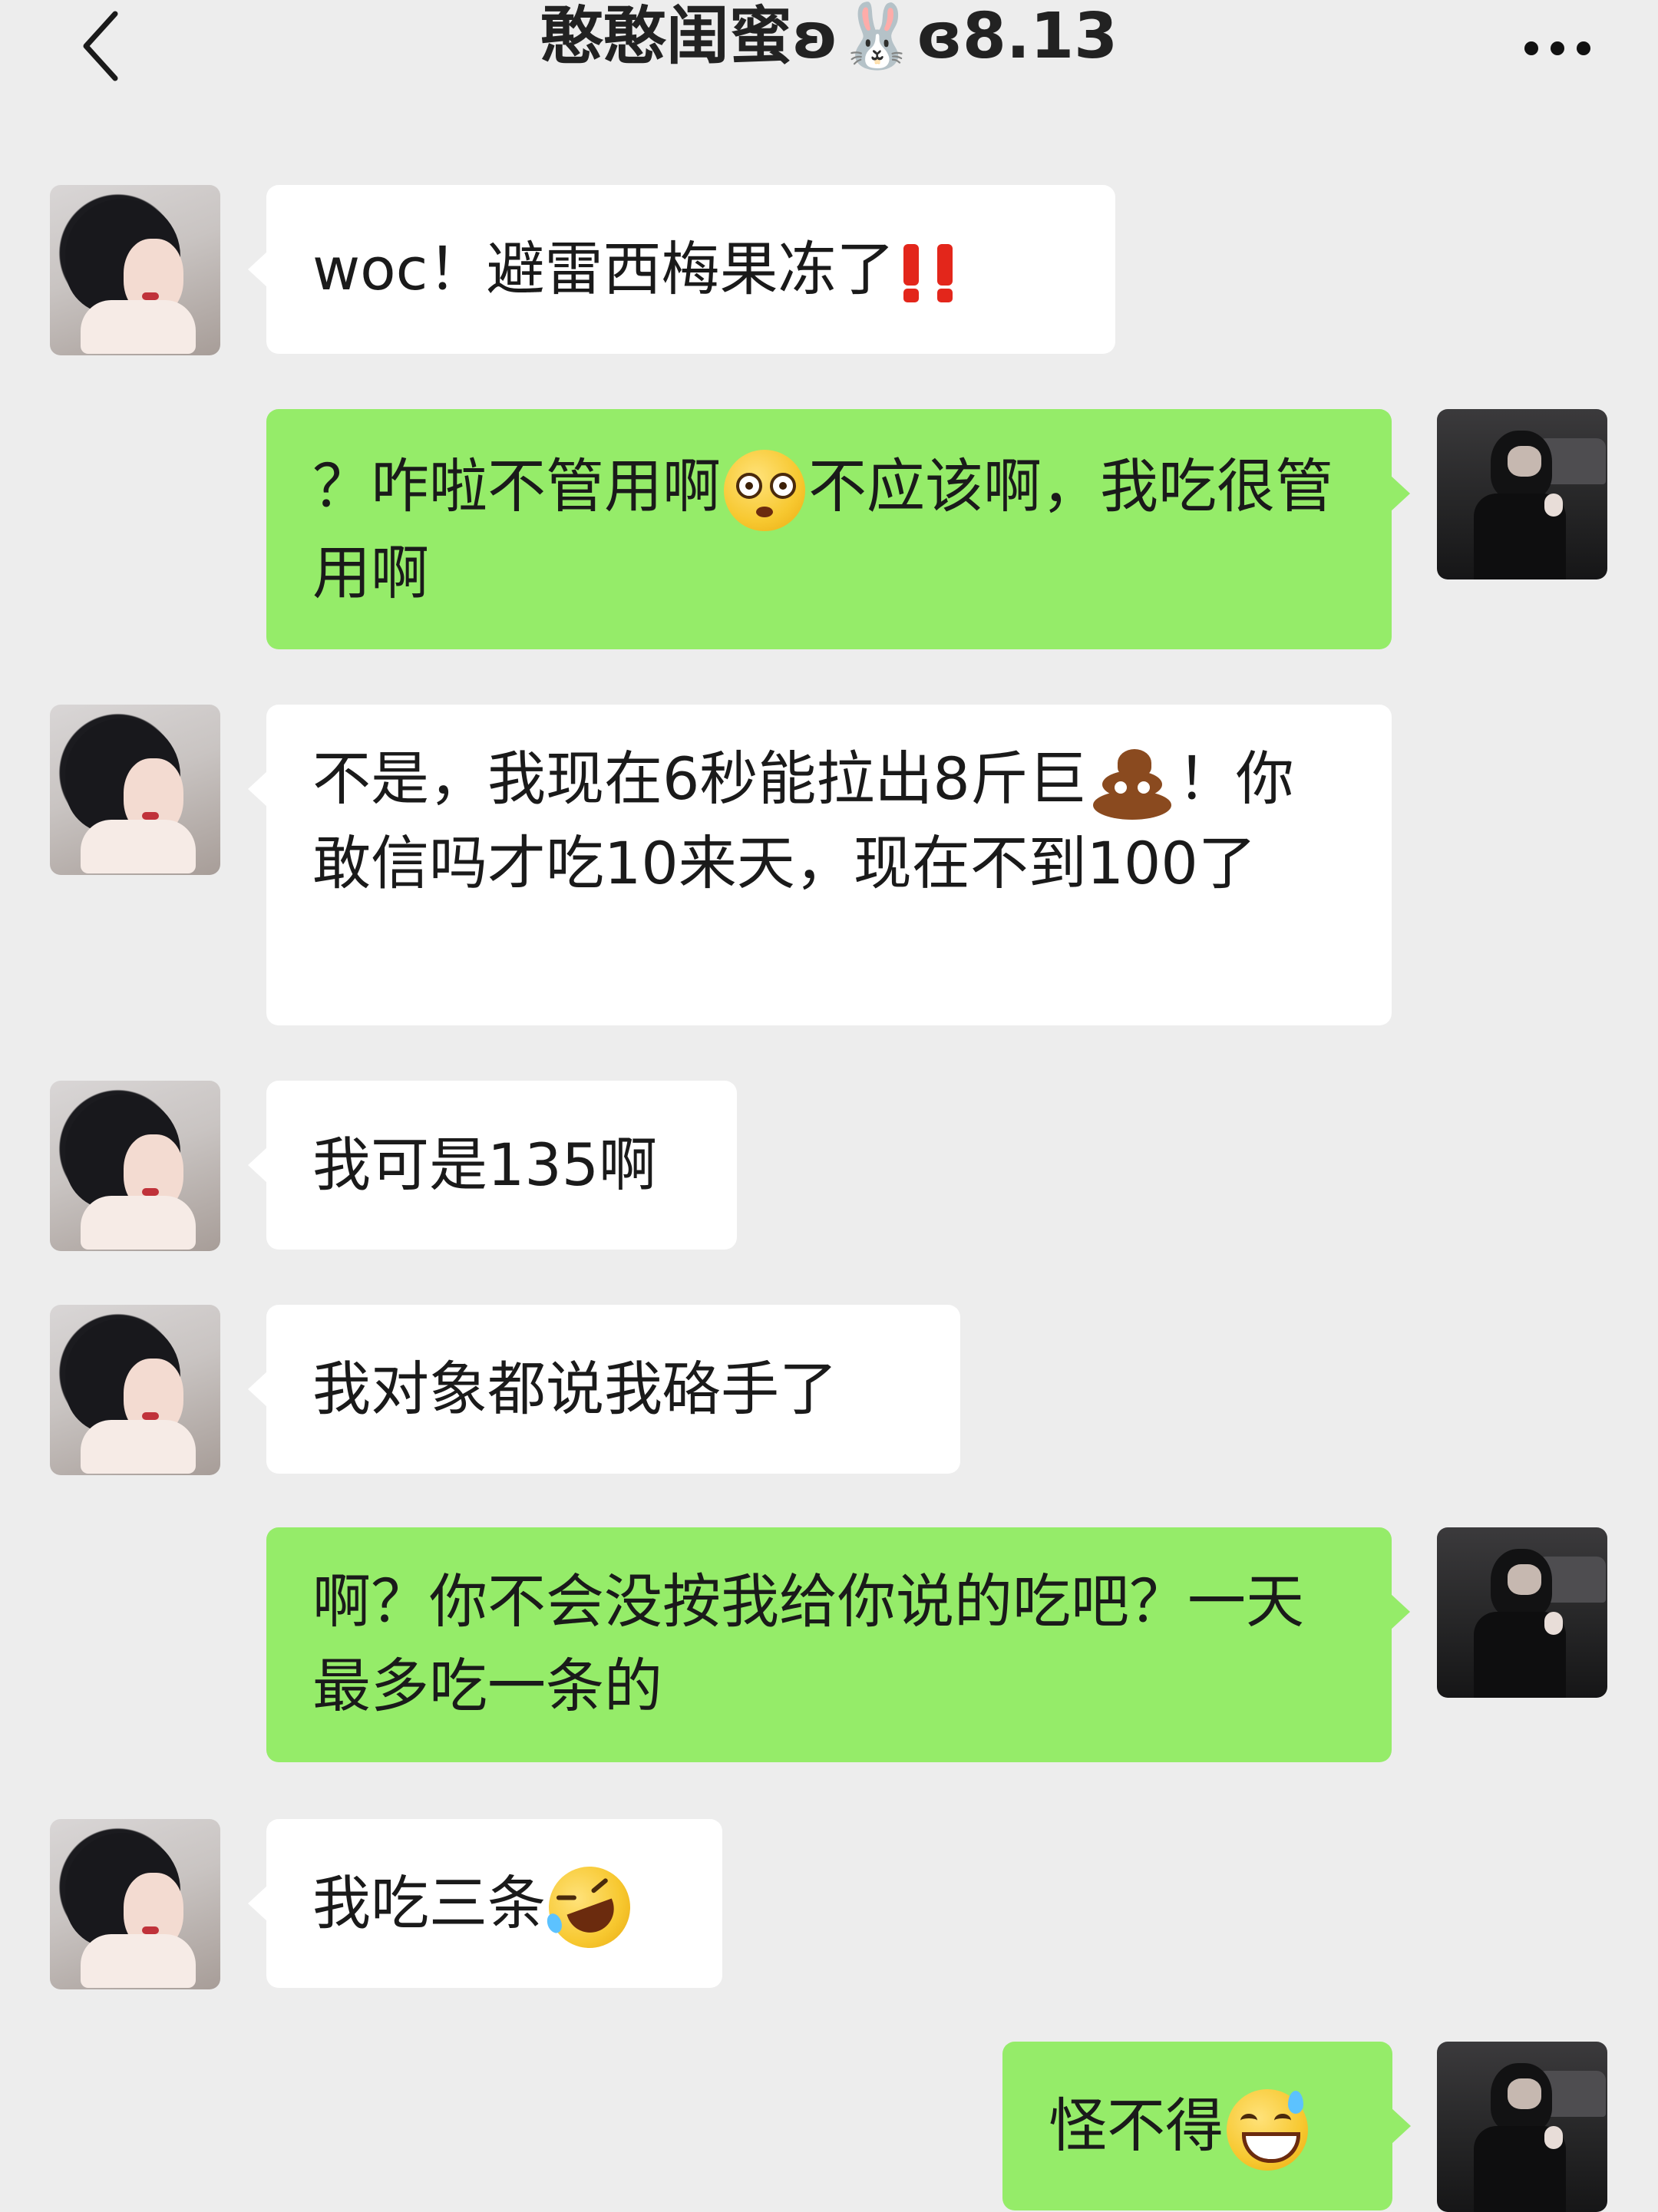 This screenshot has height=2212, width=1658. What do you see at coordinates (699, 778) in the screenshot?
I see `message-text: 不是，我现在6秒能拉出8斤巨` at bounding box center [699, 778].